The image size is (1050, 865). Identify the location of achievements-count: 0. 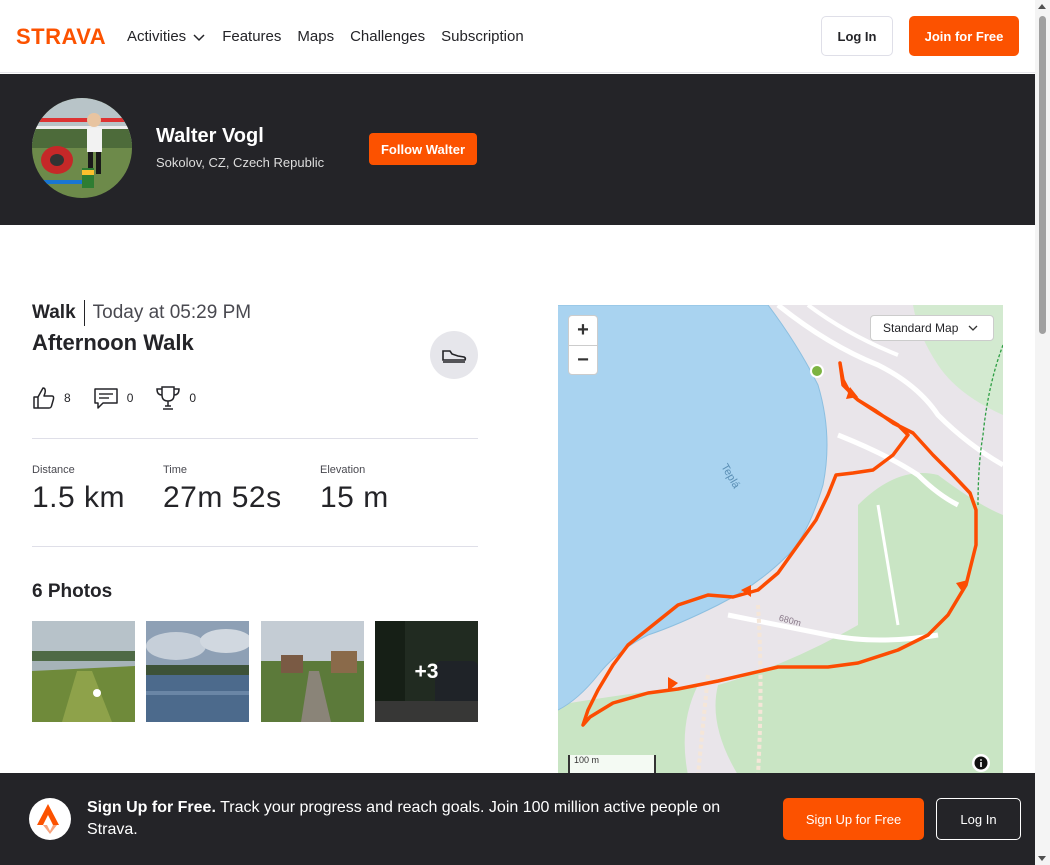
(193, 398).